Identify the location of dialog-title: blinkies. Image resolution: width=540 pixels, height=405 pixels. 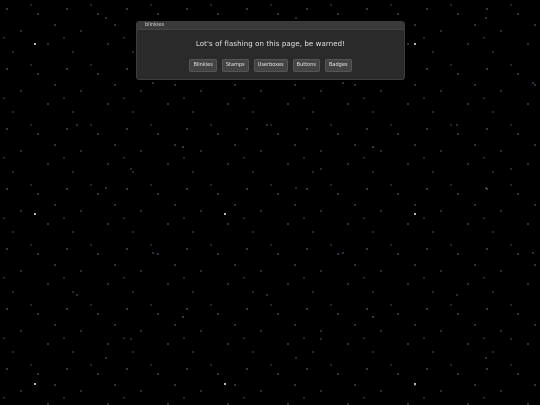
(155, 25).